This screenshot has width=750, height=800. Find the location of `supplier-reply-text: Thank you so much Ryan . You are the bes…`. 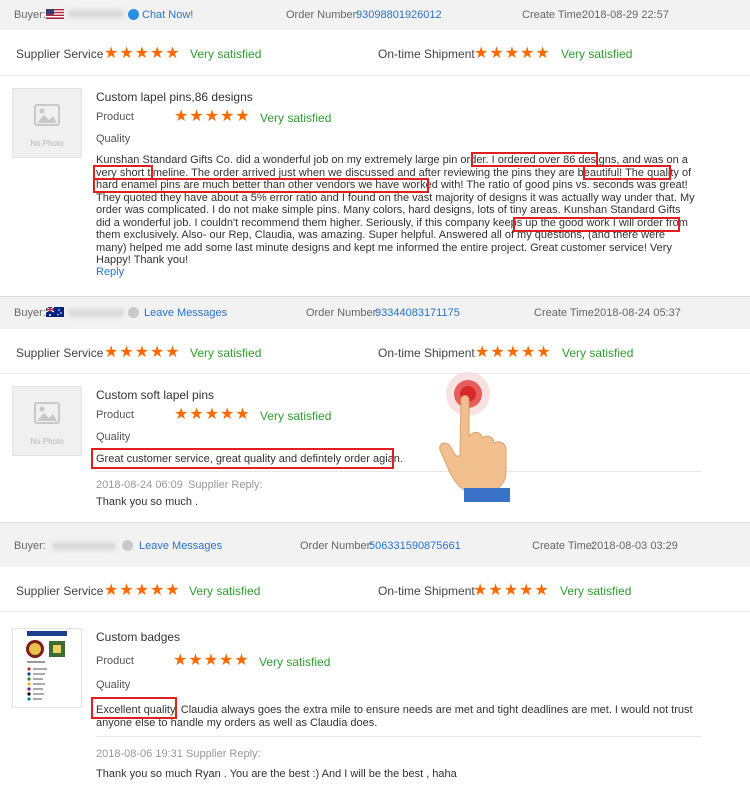

supplier-reply-text: Thank you so much Ryan . You are the bes… is located at coordinates (276, 774).